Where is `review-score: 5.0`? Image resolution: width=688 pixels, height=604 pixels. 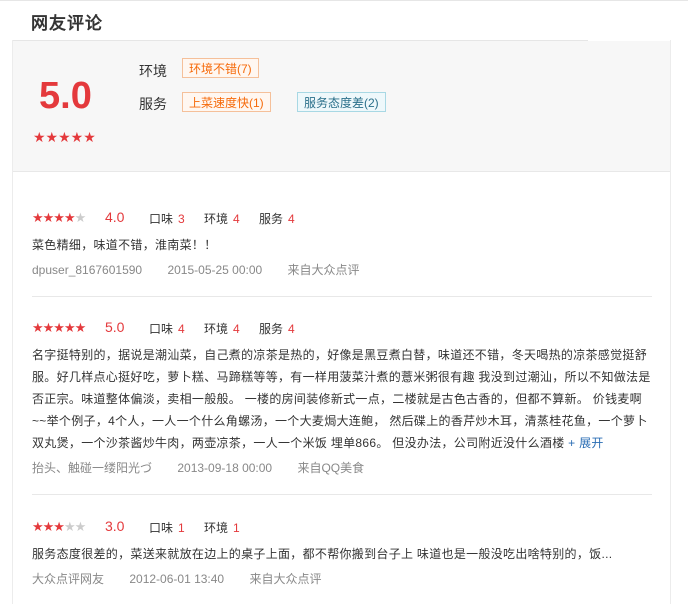 review-score: 5.0 is located at coordinates (115, 327).